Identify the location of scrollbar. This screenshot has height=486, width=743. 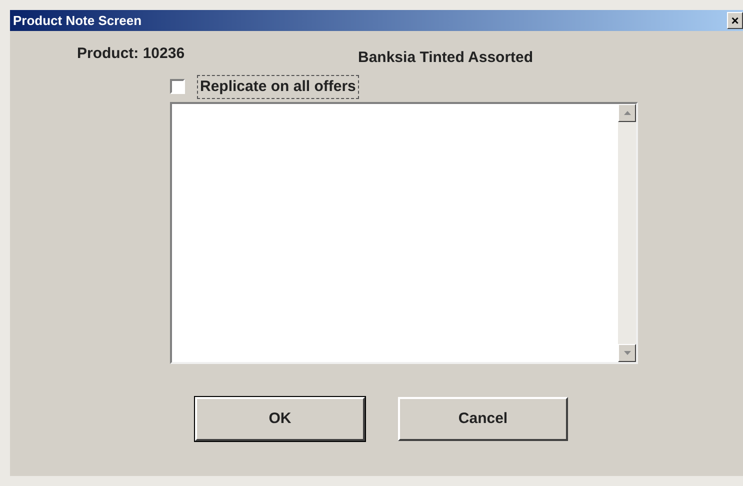
(627, 233).